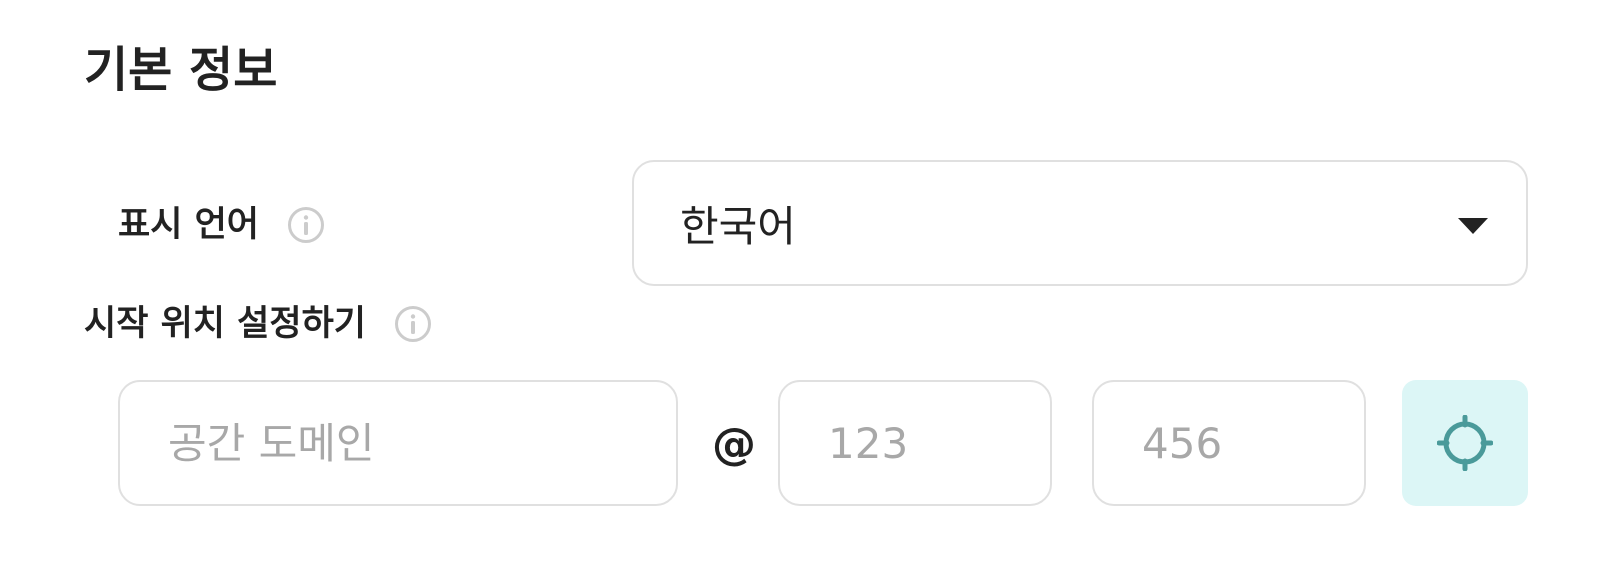 This screenshot has height=566, width=1620. Describe the element at coordinates (738, 226) in the screenshot. I see `display-language-value: 한국어` at that location.